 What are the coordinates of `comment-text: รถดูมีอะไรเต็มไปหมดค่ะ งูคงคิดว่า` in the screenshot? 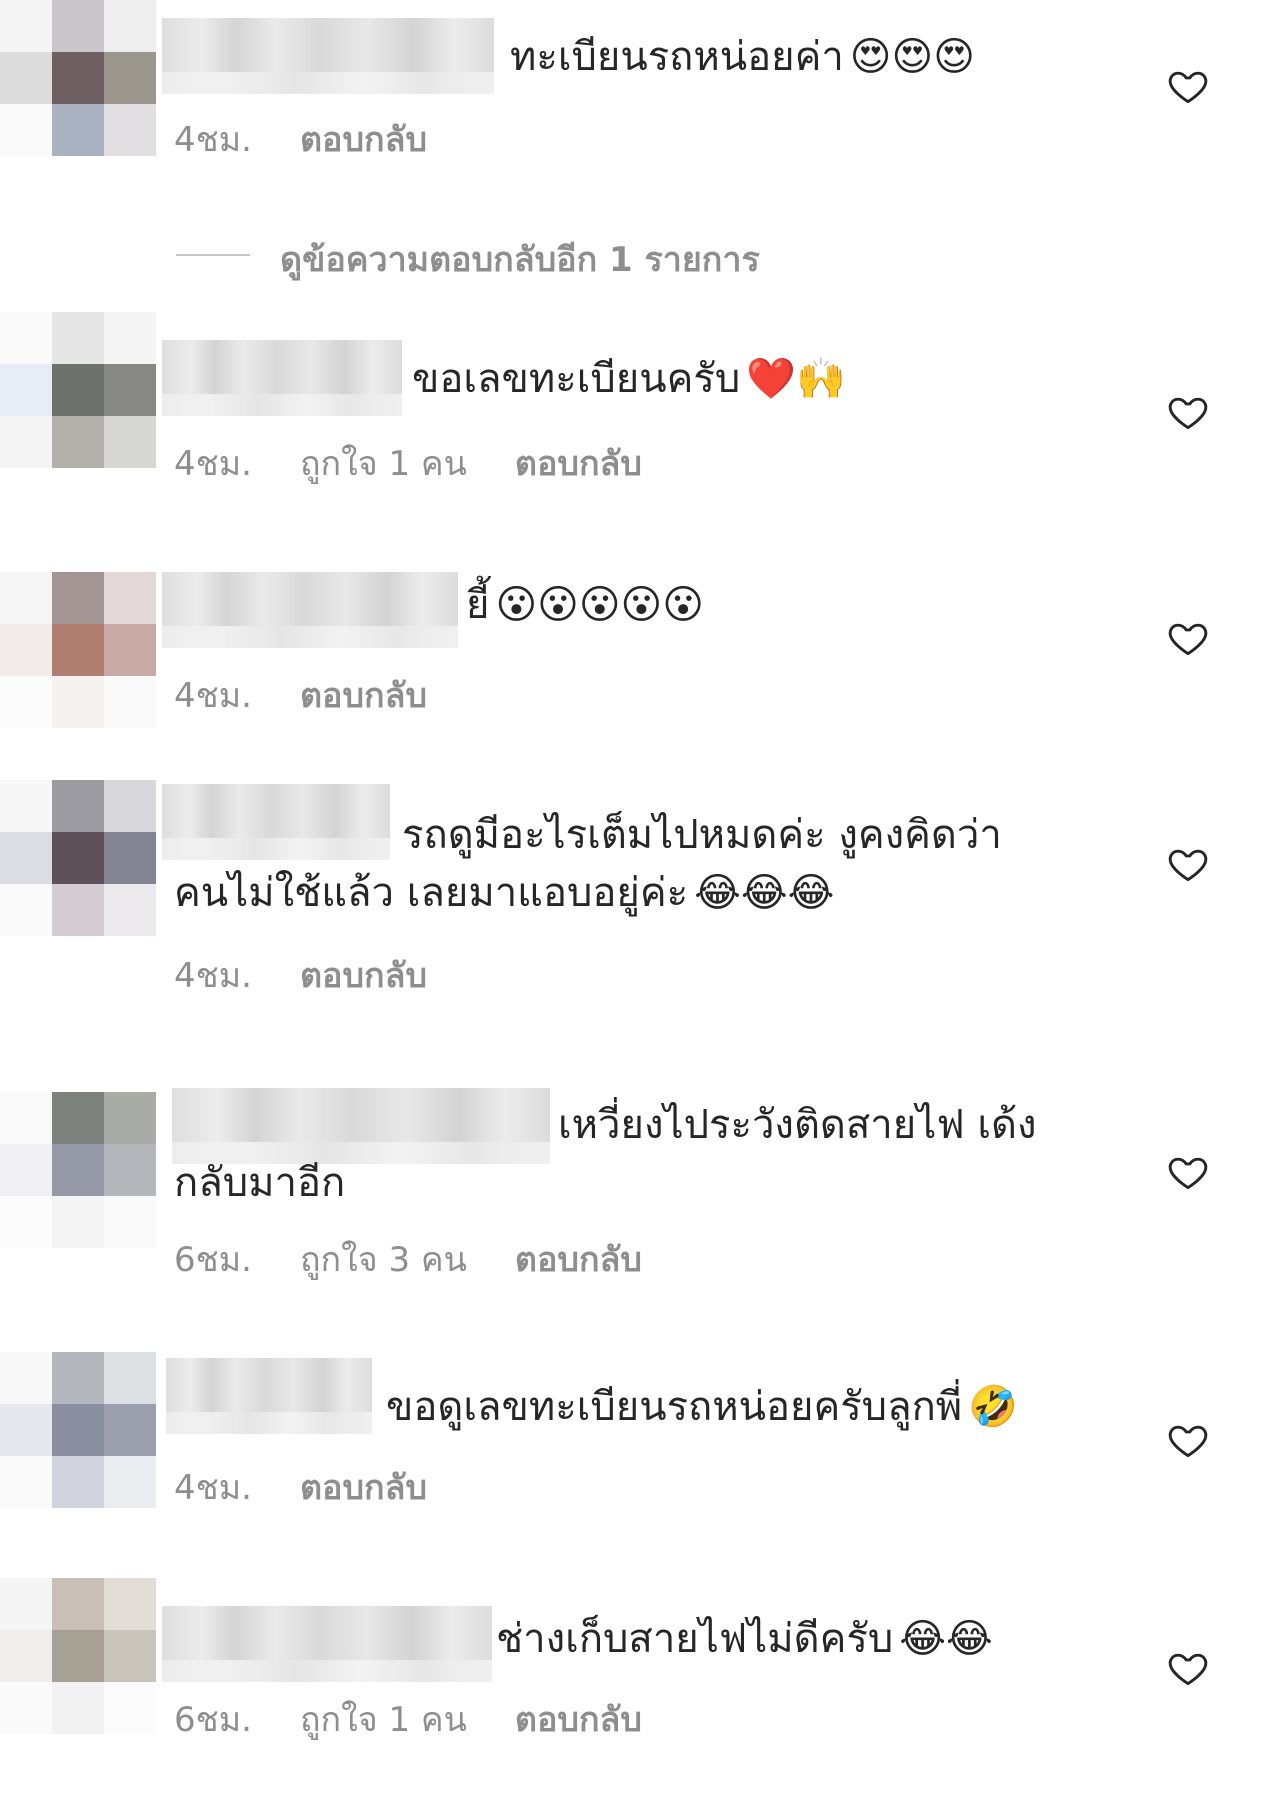 It's located at (702, 835).